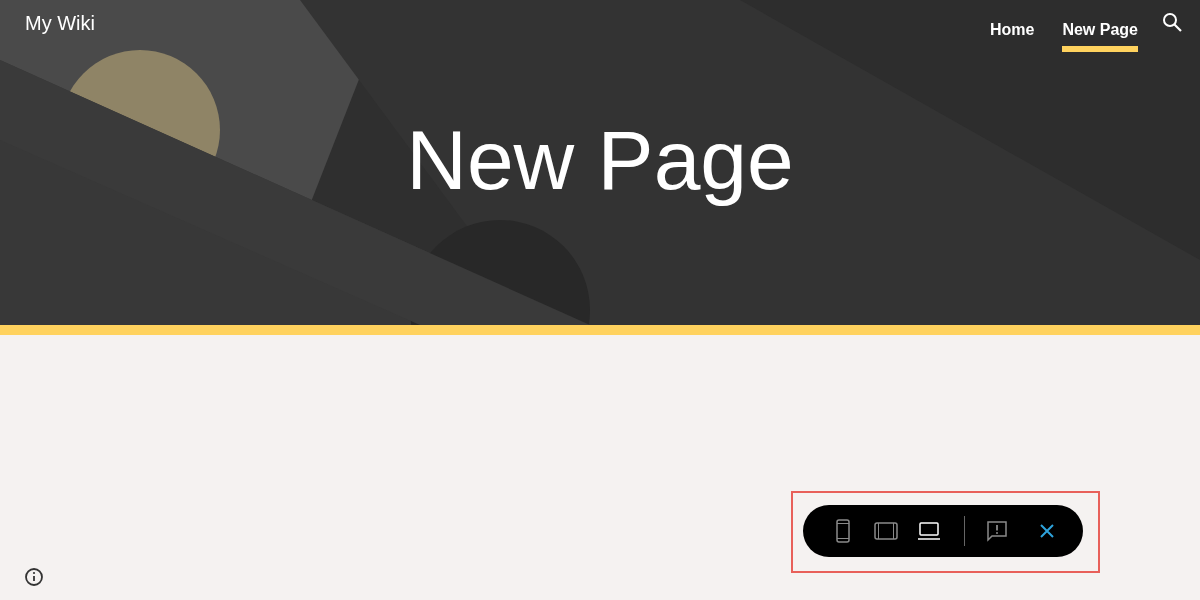  What do you see at coordinates (1012, 26) in the screenshot?
I see `nav-tab: Home` at bounding box center [1012, 26].